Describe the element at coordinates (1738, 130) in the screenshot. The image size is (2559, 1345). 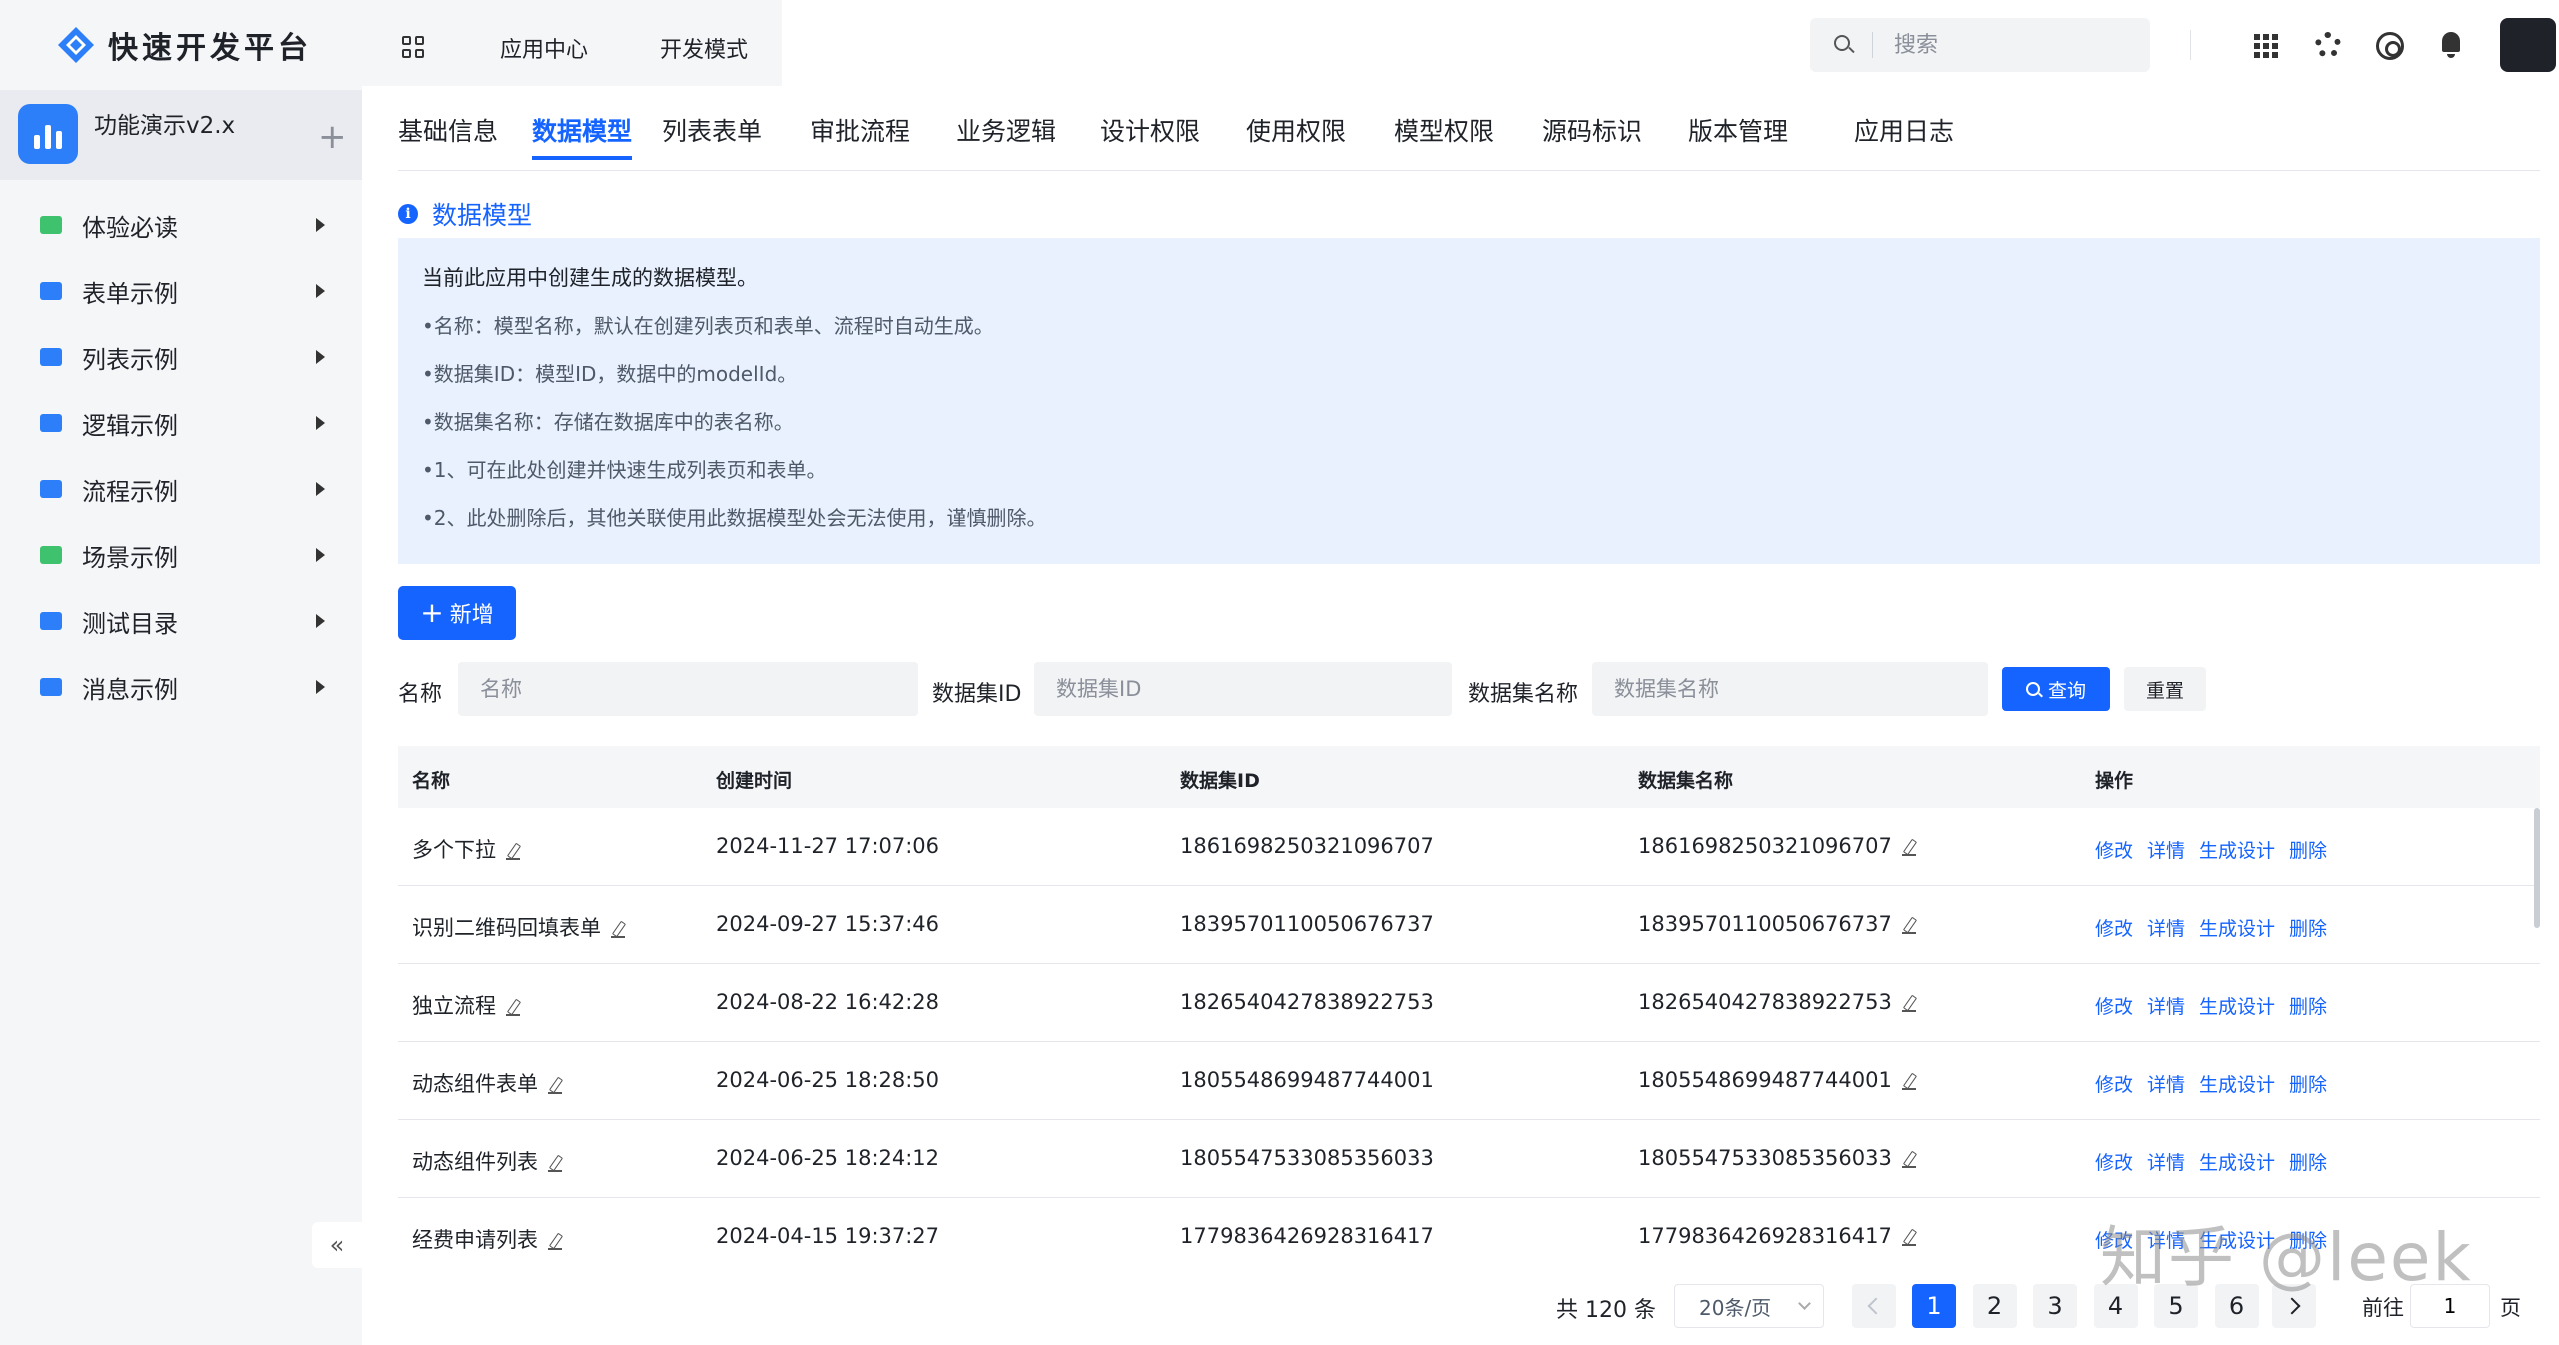
I see `tab: 版本管理` at that location.